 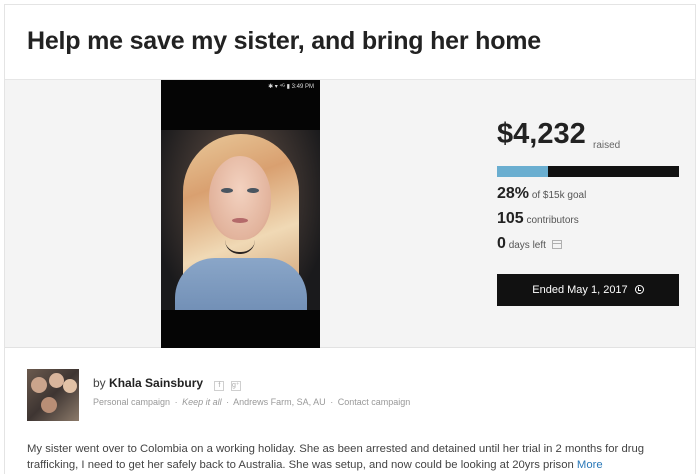 What do you see at coordinates (202, 402) in the screenshot?
I see `keep-it-all-link: Keep it all` at bounding box center [202, 402].